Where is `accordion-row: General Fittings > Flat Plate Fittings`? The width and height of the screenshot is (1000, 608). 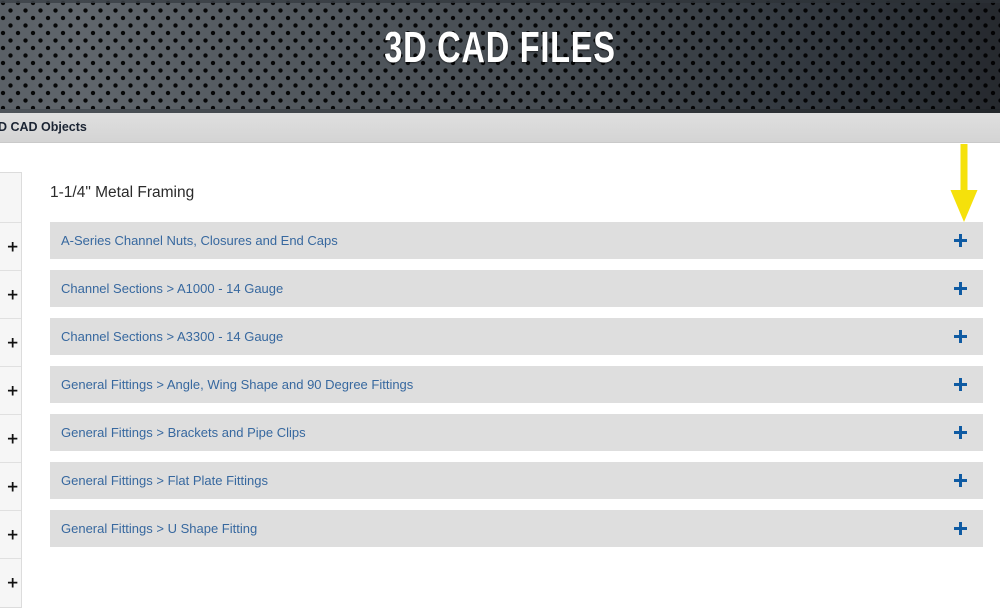
accordion-row: General Fittings > Flat Plate Fittings is located at coordinates (516, 480).